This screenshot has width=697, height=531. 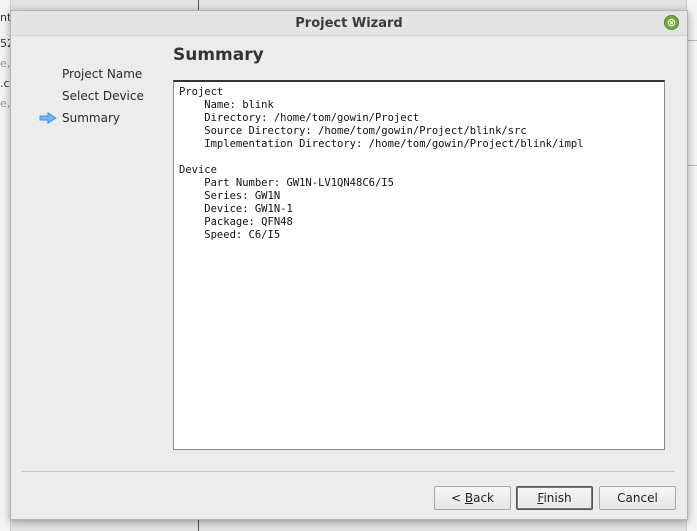 I want to click on background-text: nt, so click(x=5, y=17).